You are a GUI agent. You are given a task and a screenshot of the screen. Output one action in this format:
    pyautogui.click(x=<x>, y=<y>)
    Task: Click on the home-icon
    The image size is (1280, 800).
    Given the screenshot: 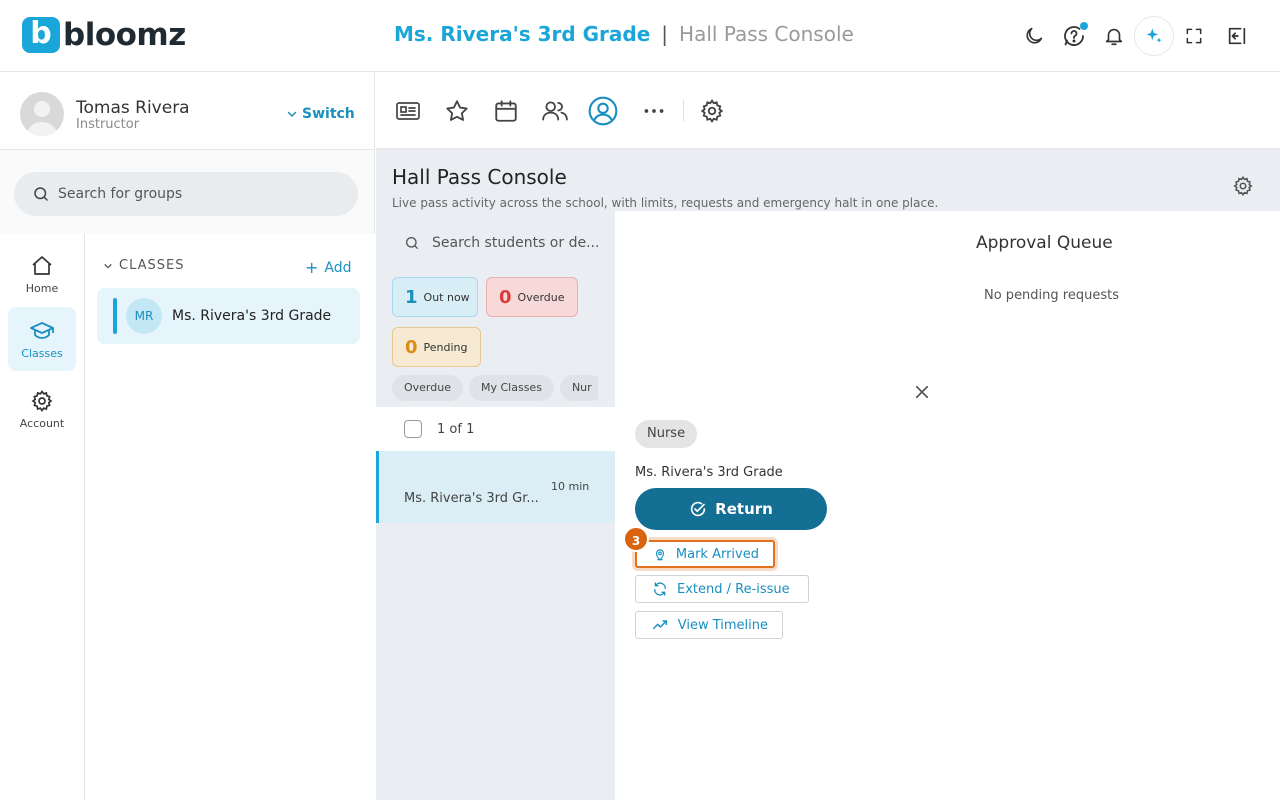 What is the action you would take?
    pyautogui.click(x=42, y=265)
    